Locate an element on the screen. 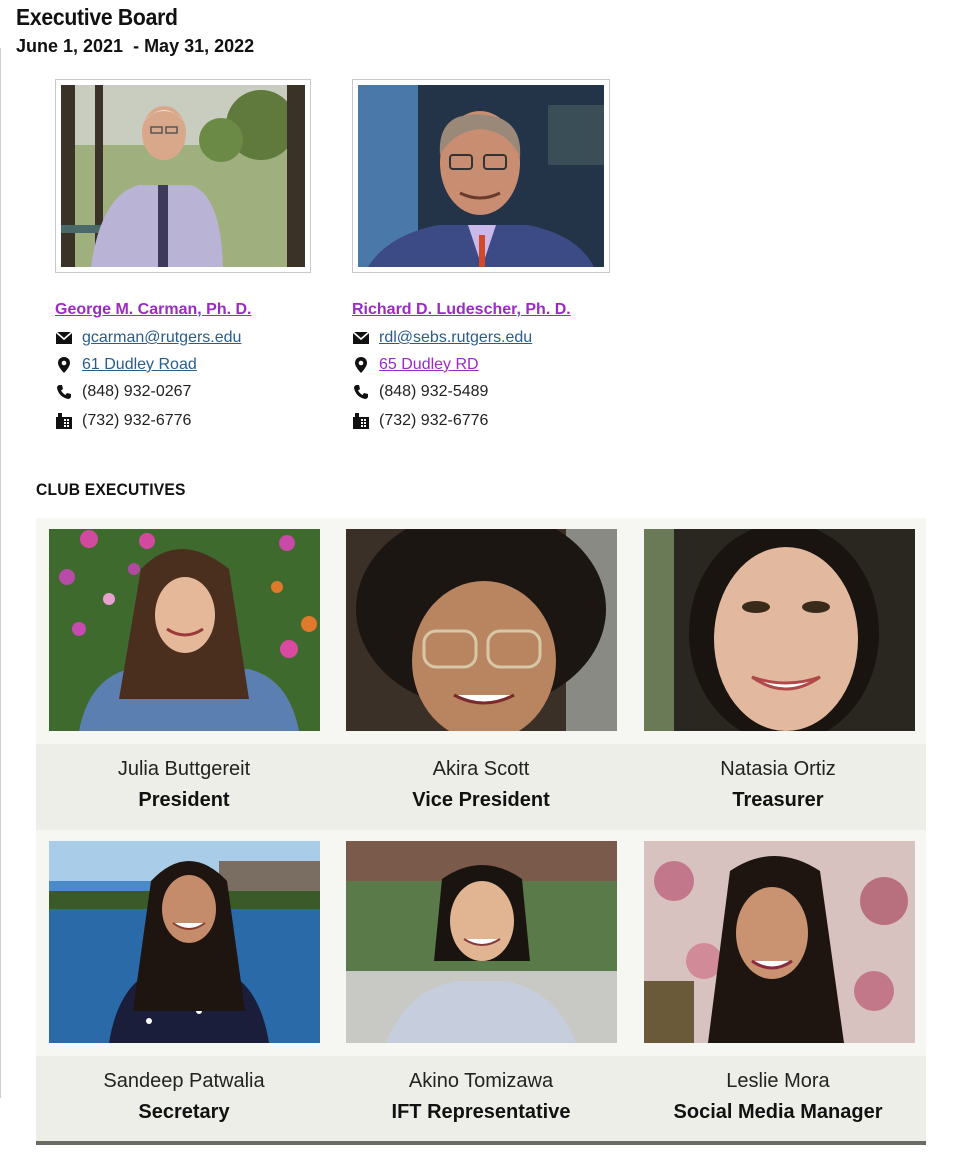  contact-email-row: gcarman@rutgers.edu is located at coordinates (148, 338).